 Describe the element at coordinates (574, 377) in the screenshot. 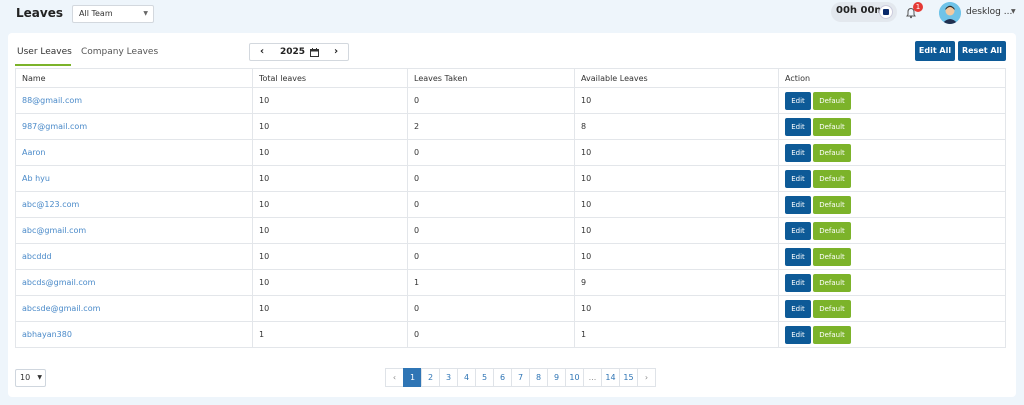

I see `pagination-page: 10` at that location.